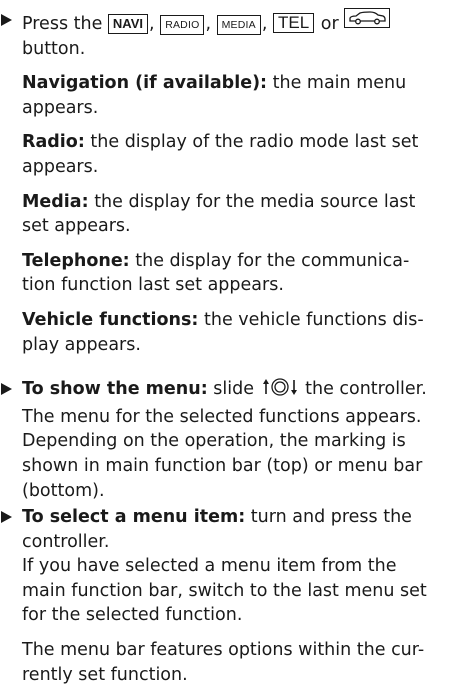  I want to click on result-text: the display for the media source last, so click(252, 201).